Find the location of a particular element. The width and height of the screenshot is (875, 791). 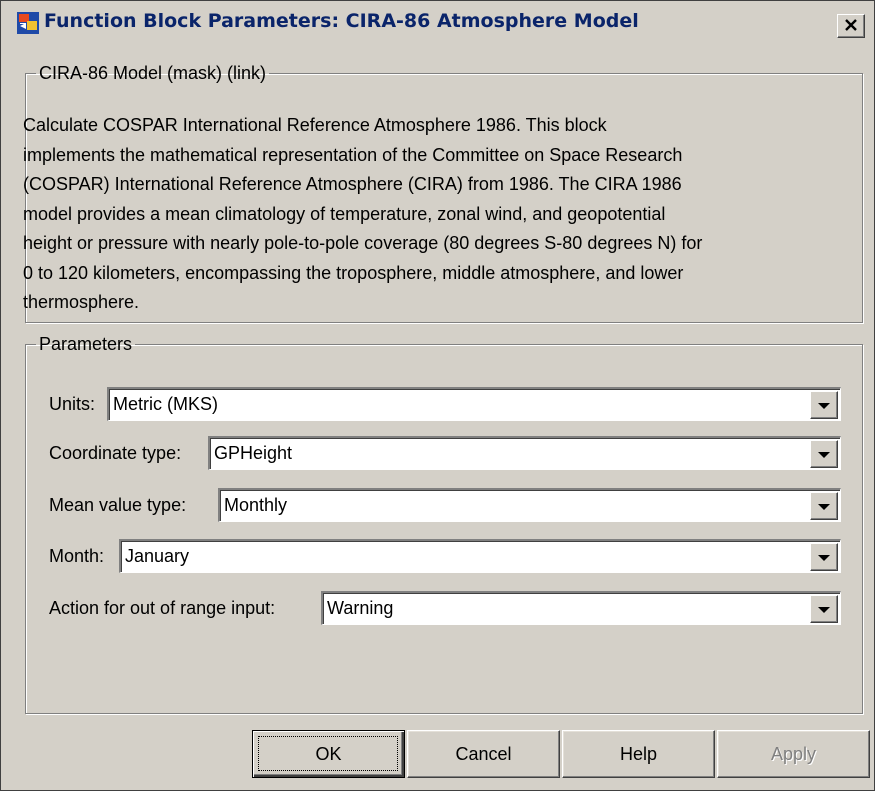

simulink-block-icon is located at coordinates (28, 23).